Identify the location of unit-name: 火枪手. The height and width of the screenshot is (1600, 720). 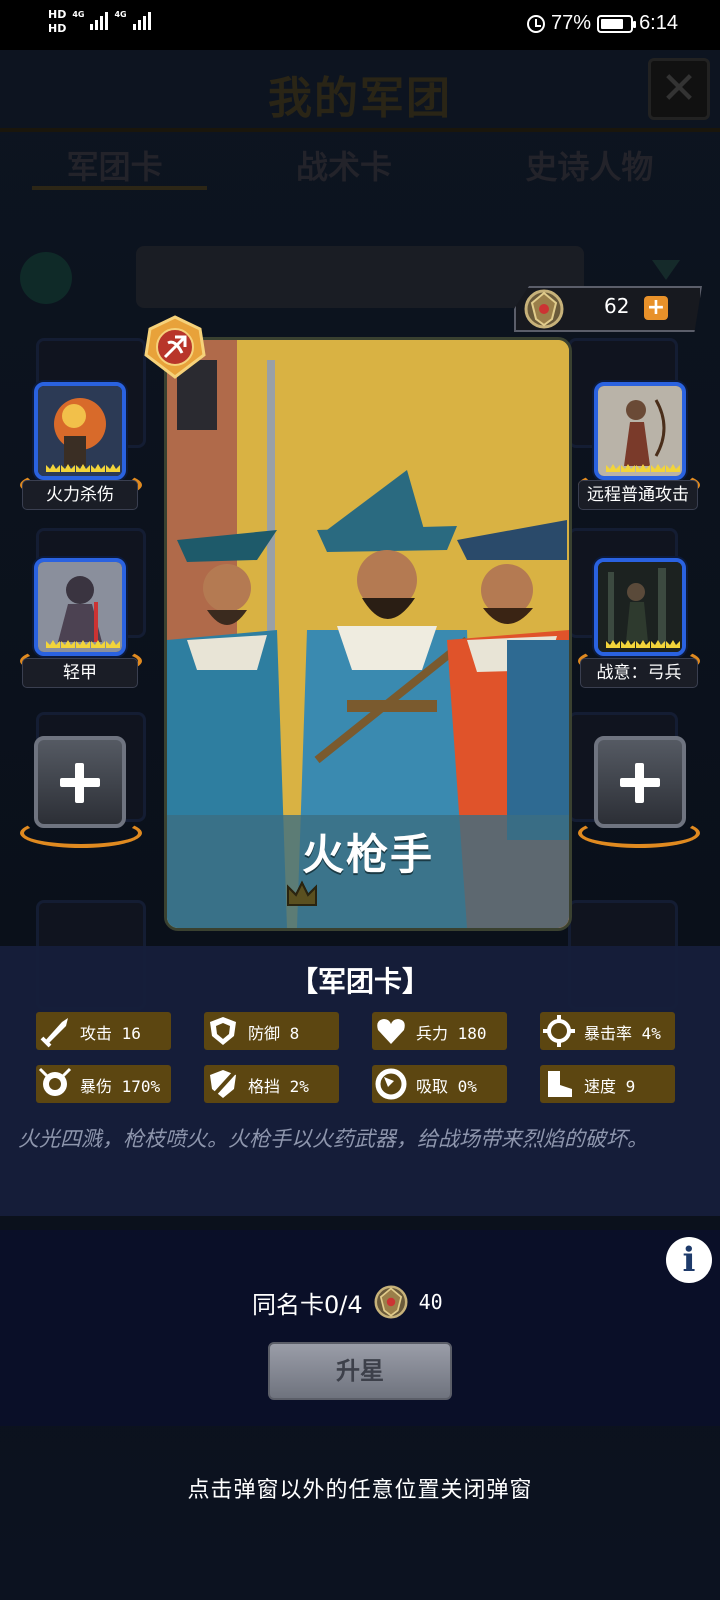
(367, 854).